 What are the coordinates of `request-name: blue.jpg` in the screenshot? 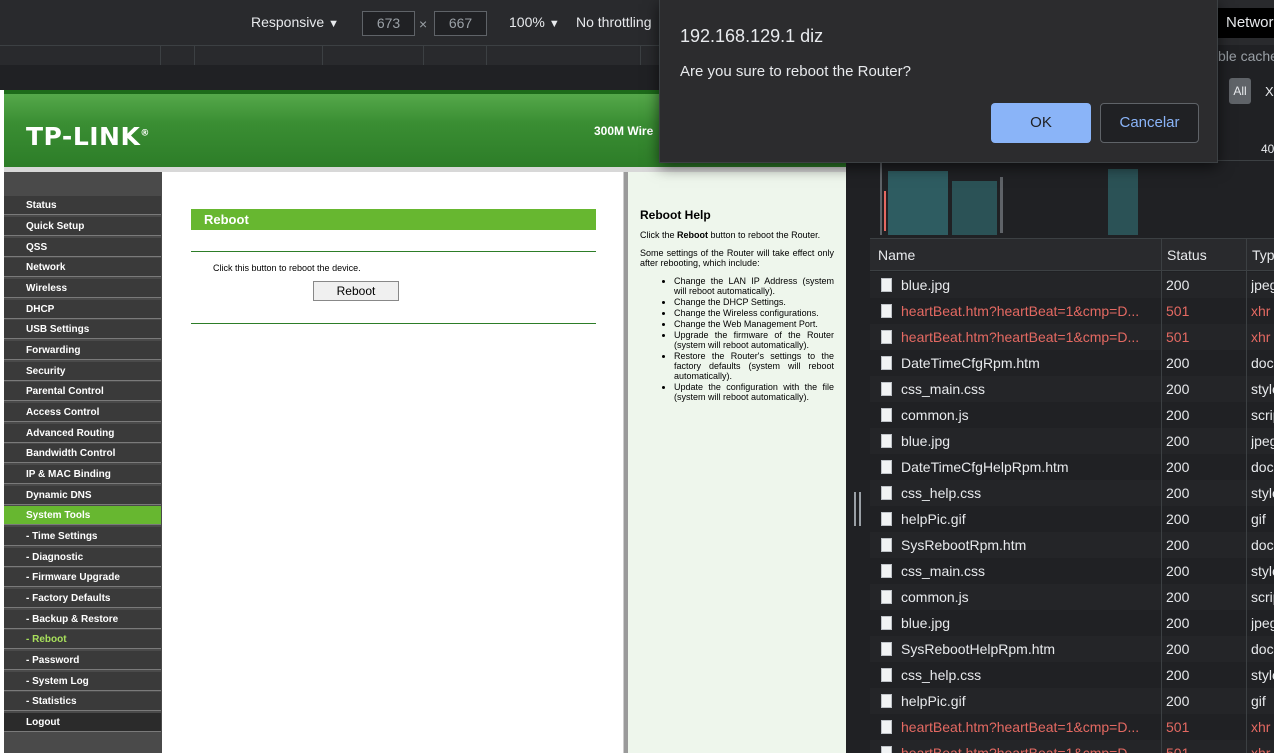 It's located at (926, 285).